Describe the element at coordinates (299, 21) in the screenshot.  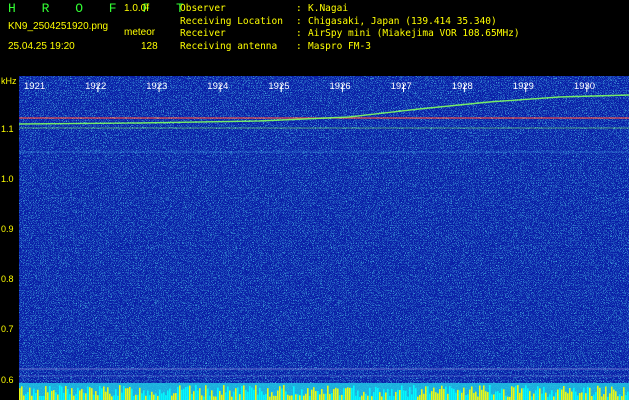
I see `info-colon: :` at that location.